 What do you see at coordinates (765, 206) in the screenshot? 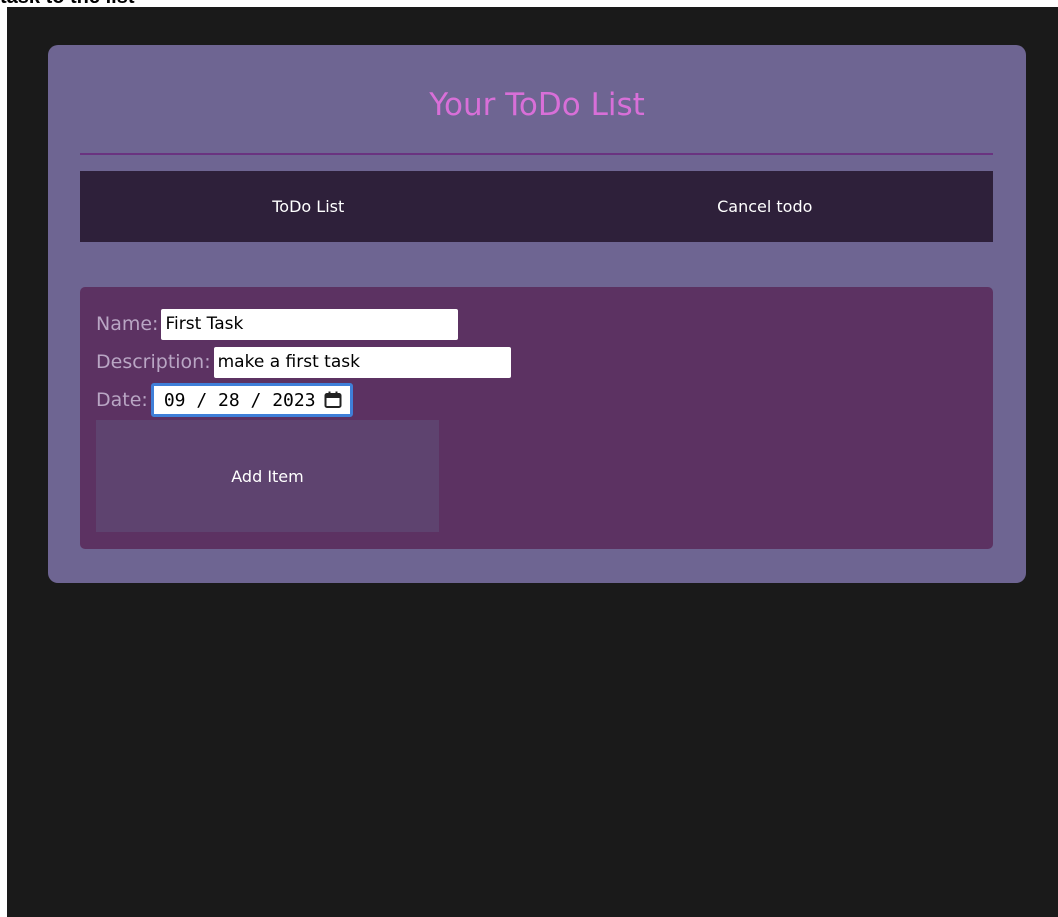
I see `tab-cancel-todo: Cancel todo` at bounding box center [765, 206].